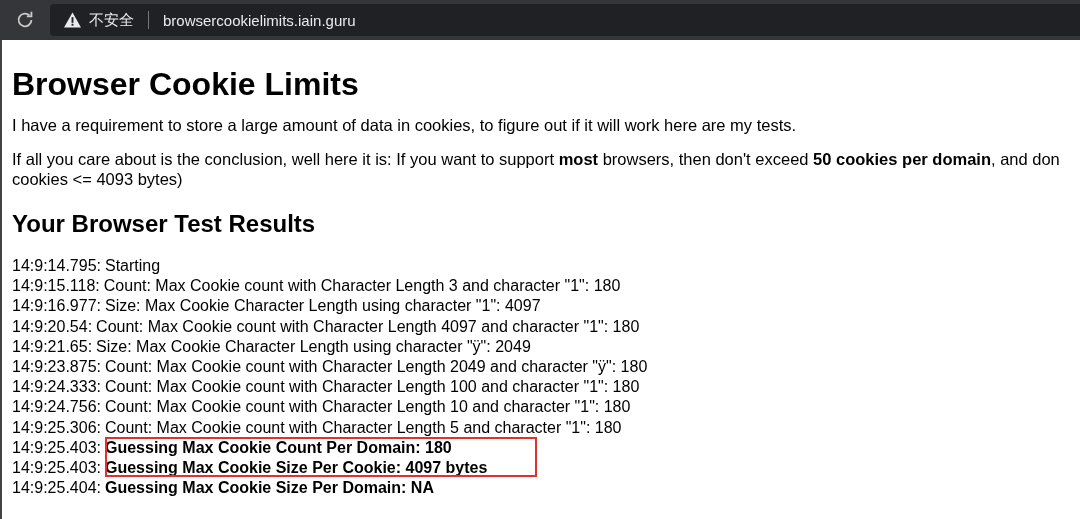 The image size is (1080, 519). Describe the element at coordinates (56, 488) in the screenshot. I see `log-timestamp: 14:9:25.404:` at that location.